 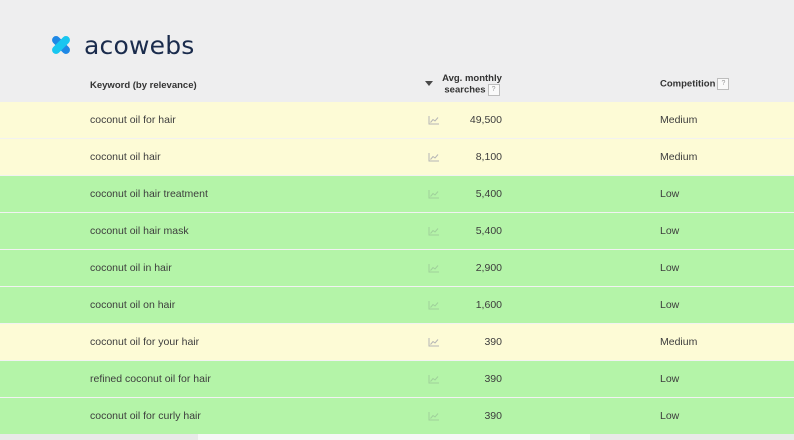 What do you see at coordinates (145, 342) in the screenshot?
I see `keyword-cell: coconut oil for your hair` at bounding box center [145, 342].